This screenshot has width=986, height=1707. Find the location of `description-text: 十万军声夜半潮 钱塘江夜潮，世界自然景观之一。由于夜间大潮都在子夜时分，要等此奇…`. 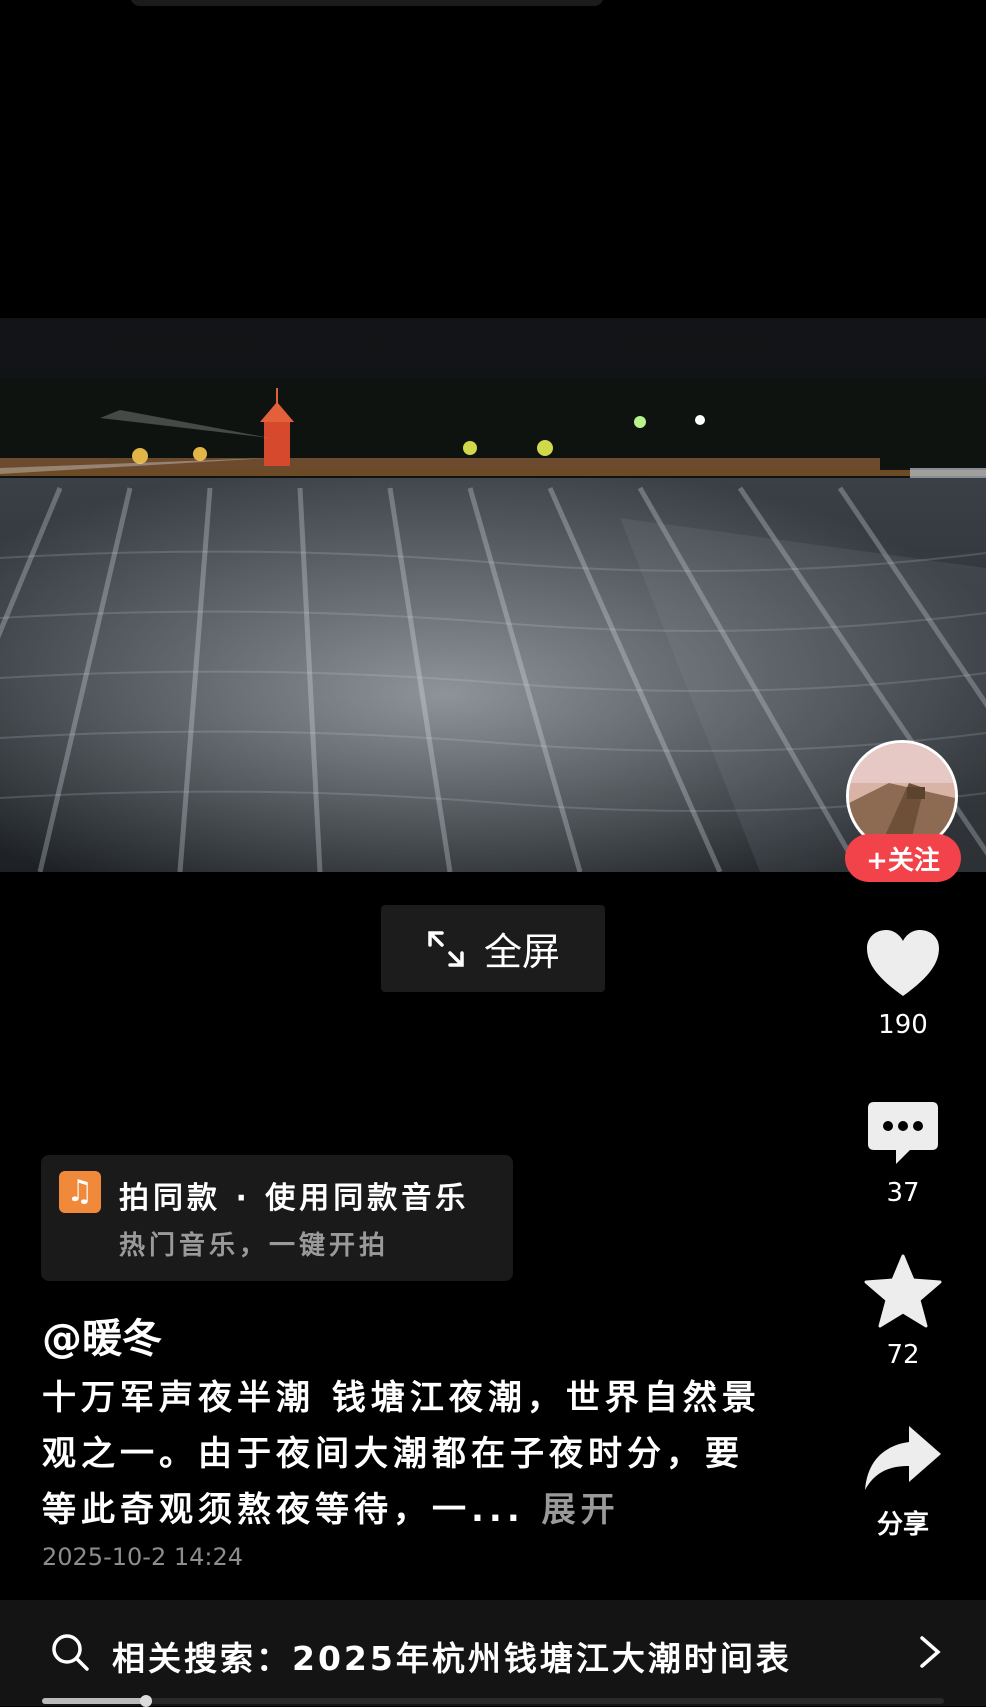

description-text: 十万军声夜半潮 钱塘江夜潮，世界自然景观之一。由于夜间大潮都在子夜时分，要等此奇… is located at coordinates (401, 1454).